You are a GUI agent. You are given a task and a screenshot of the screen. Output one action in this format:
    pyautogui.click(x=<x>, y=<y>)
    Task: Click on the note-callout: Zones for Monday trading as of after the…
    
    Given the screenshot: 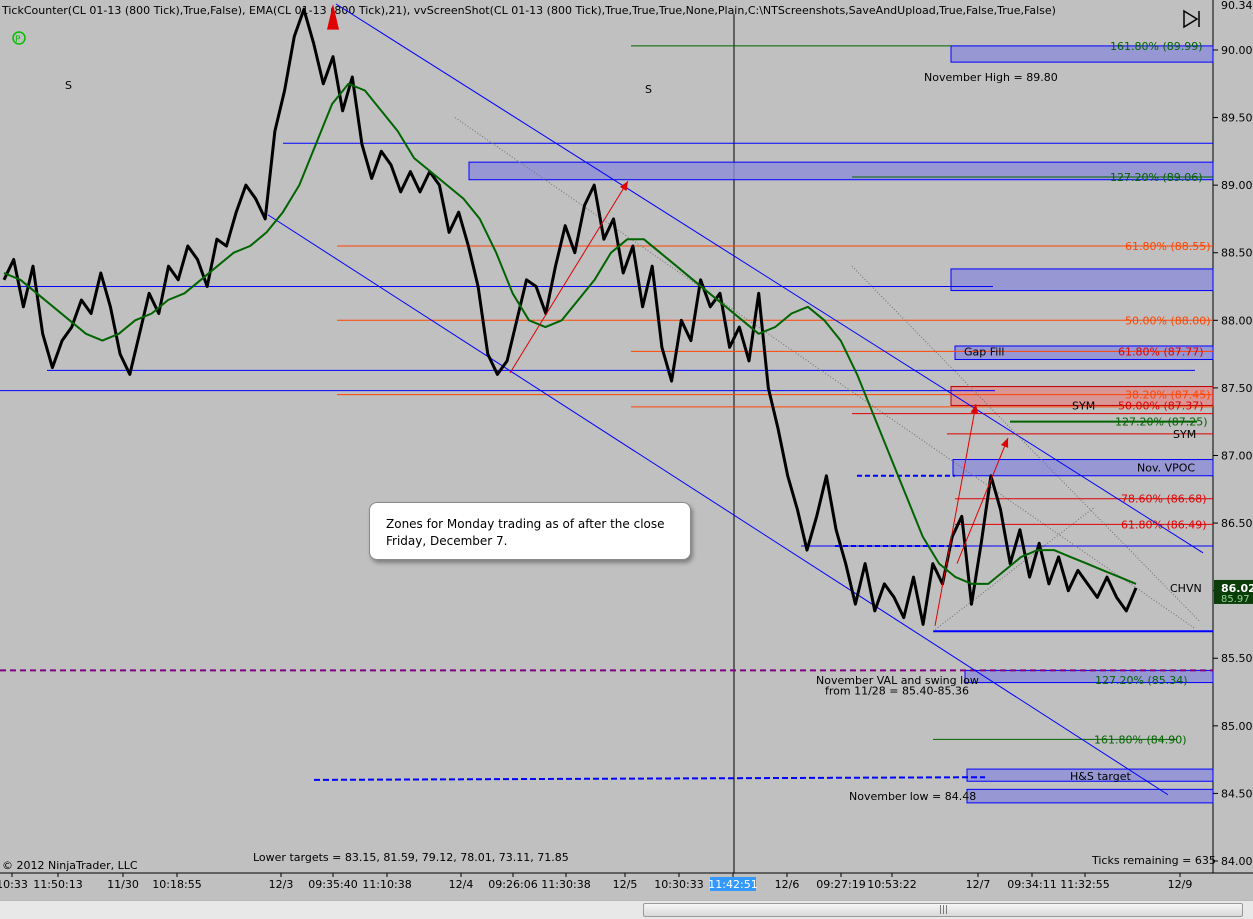 What is the action you would take?
    pyautogui.click(x=530, y=531)
    